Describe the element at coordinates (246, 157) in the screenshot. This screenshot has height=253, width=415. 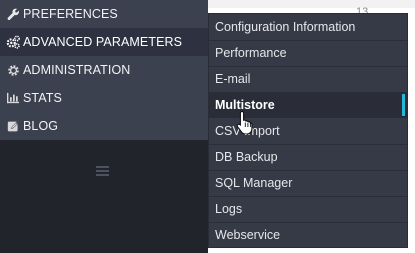
I see `submenu-item-label: DB Backup` at that location.